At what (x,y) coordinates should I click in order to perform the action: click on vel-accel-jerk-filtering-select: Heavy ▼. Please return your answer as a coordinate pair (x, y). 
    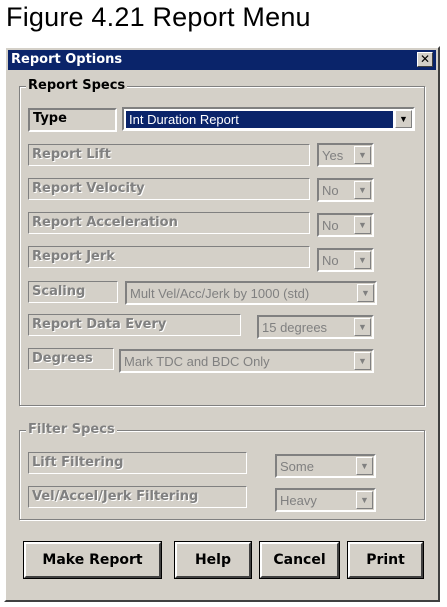
    Looking at the image, I should click on (325, 500).